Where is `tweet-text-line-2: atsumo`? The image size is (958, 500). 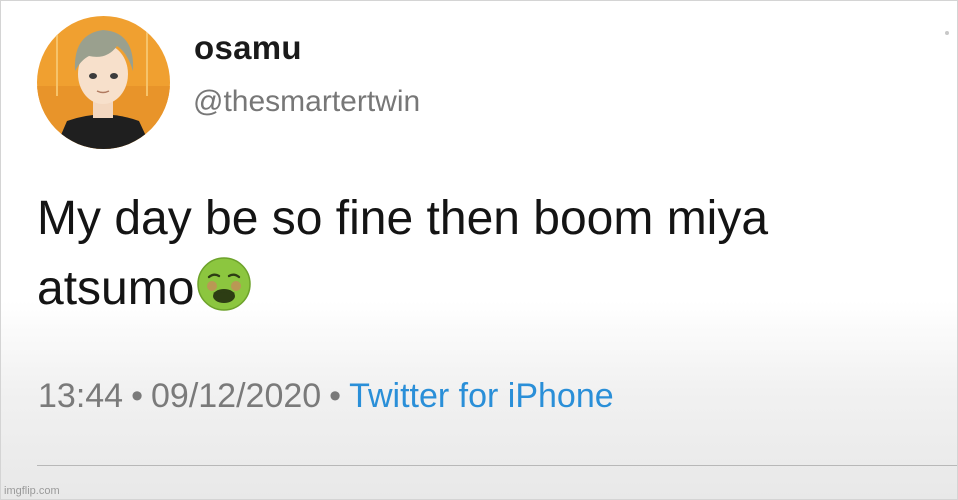
tweet-text-line-2: atsumo is located at coordinates (487, 289).